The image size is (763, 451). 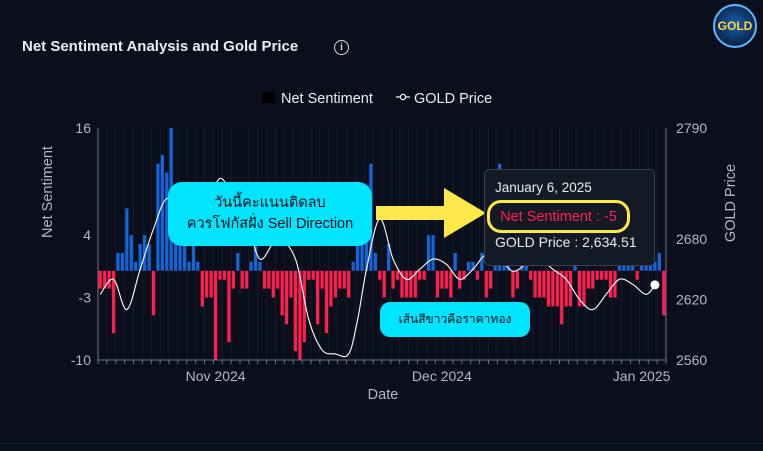 What do you see at coordinates (455, 319) in the screenshot?
I see `gold-line-note-callout: เส้นสีขาวคือราคาทอง` at bounding box center [455, 319].